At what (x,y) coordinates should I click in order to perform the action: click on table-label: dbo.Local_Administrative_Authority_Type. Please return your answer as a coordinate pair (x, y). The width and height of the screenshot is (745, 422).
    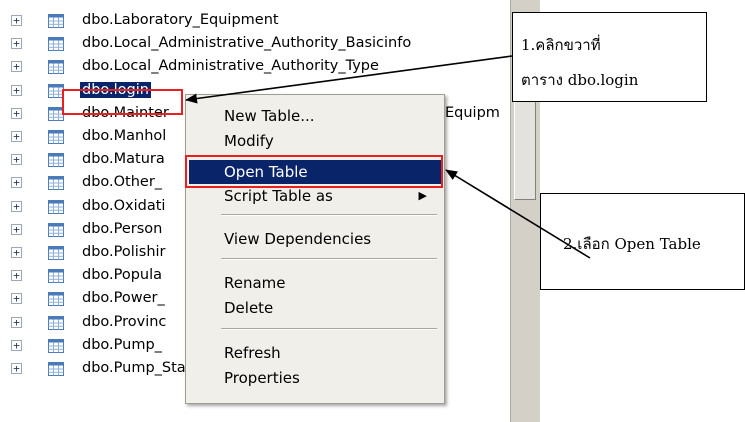
    Looking at the image, I should click on (230, 66).